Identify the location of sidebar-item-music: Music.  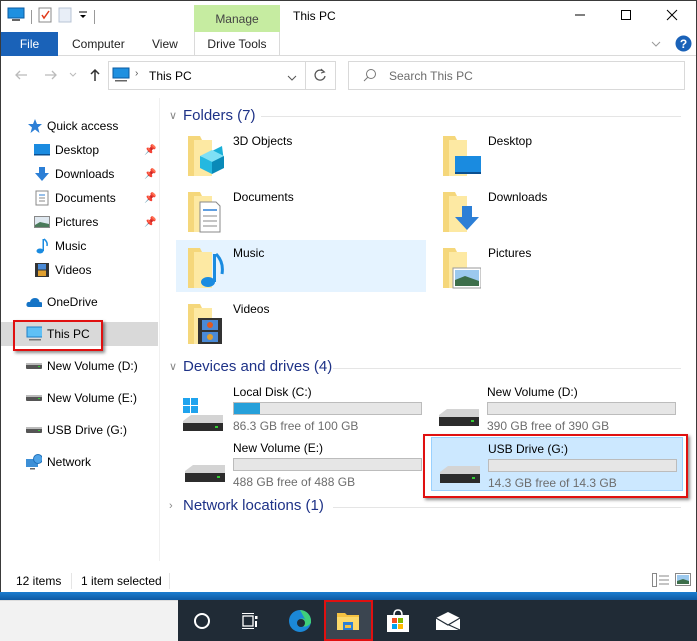
(79, 246).